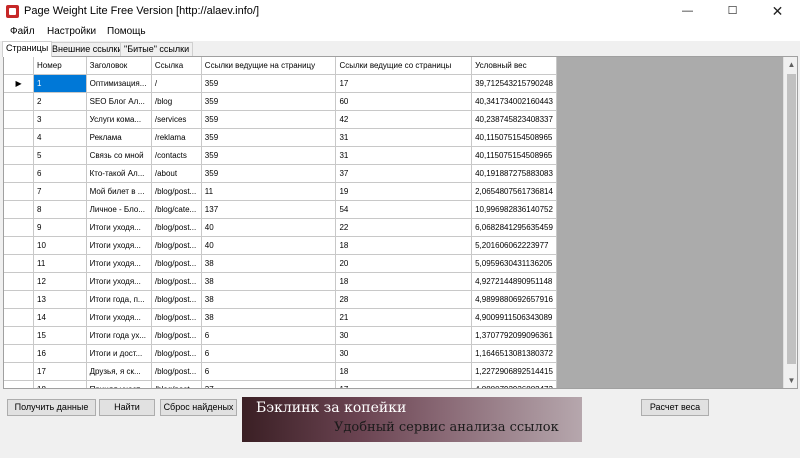  Describe the element at coordinates (71, 31) in the screenshot. I see `menu-settings: Настройки` at that location.